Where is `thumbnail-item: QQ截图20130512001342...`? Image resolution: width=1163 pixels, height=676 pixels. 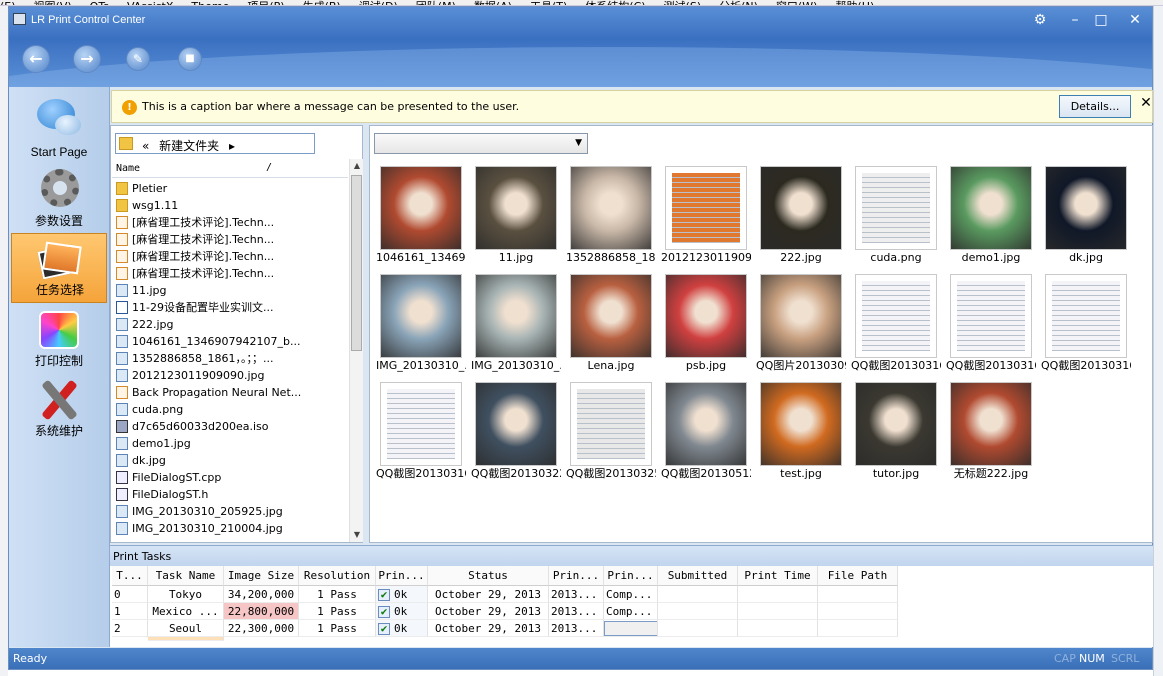
thumbnail-item: QQ截图20130512001342... is located at coordinates (706, 434).